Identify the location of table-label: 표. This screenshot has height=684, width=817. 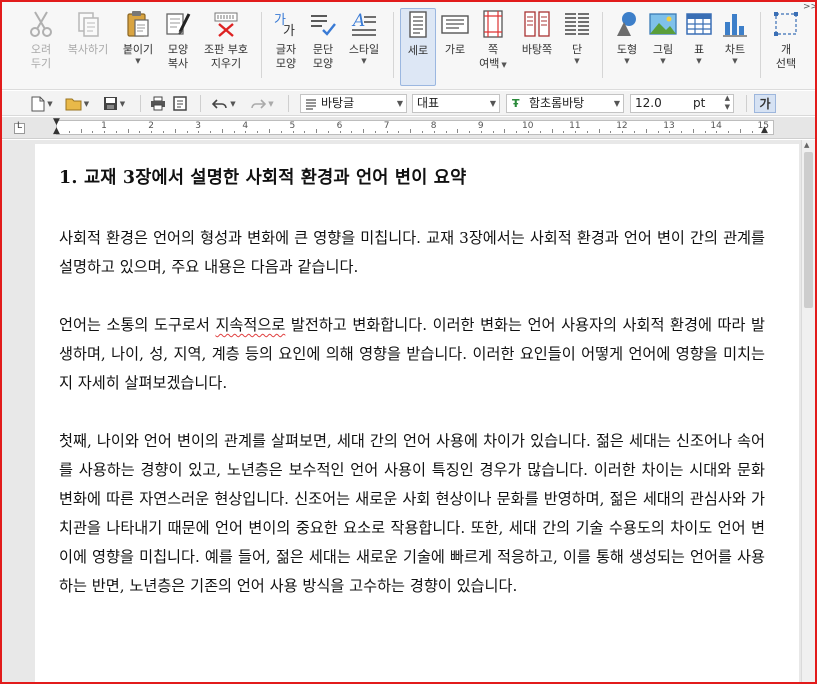
(699, 49).